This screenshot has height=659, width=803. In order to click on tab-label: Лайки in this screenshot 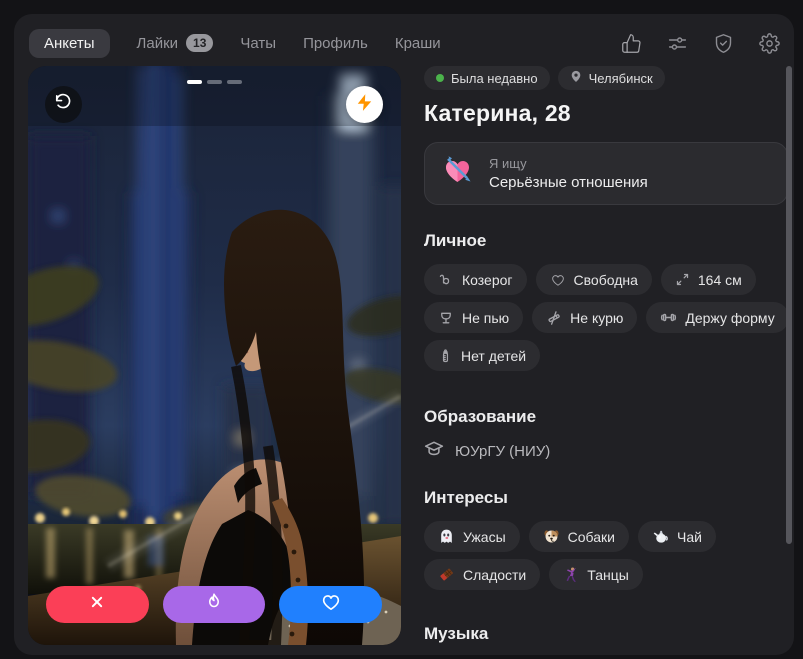, I will do `click(157, 43)`.